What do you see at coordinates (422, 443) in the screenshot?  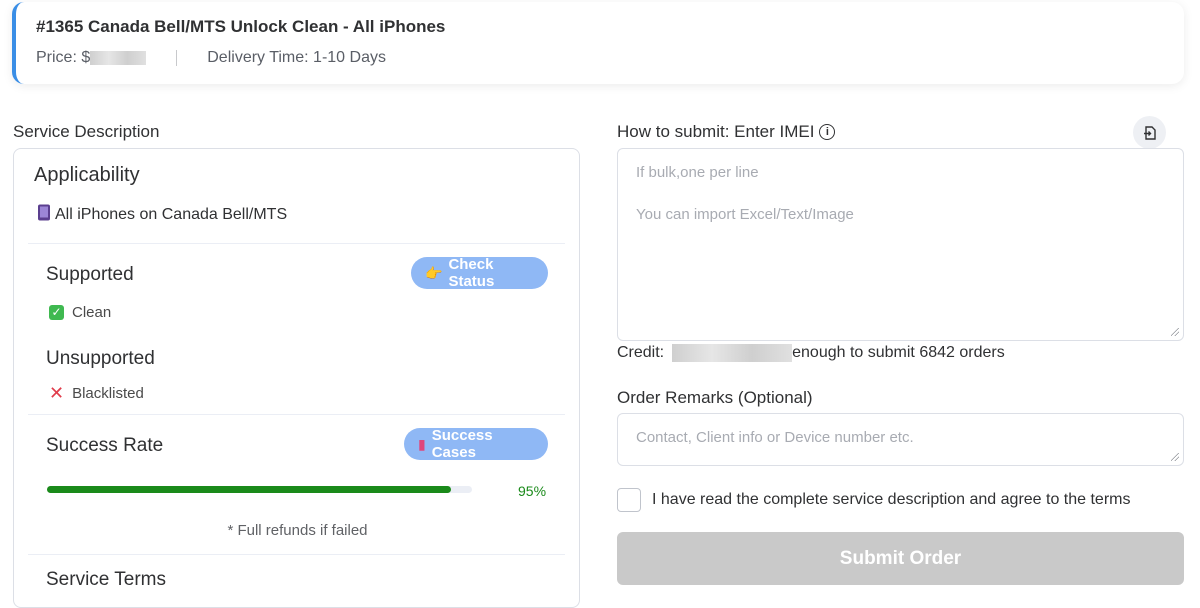 I see `magnet-icon: ▮` at bounding box center [422, 443].